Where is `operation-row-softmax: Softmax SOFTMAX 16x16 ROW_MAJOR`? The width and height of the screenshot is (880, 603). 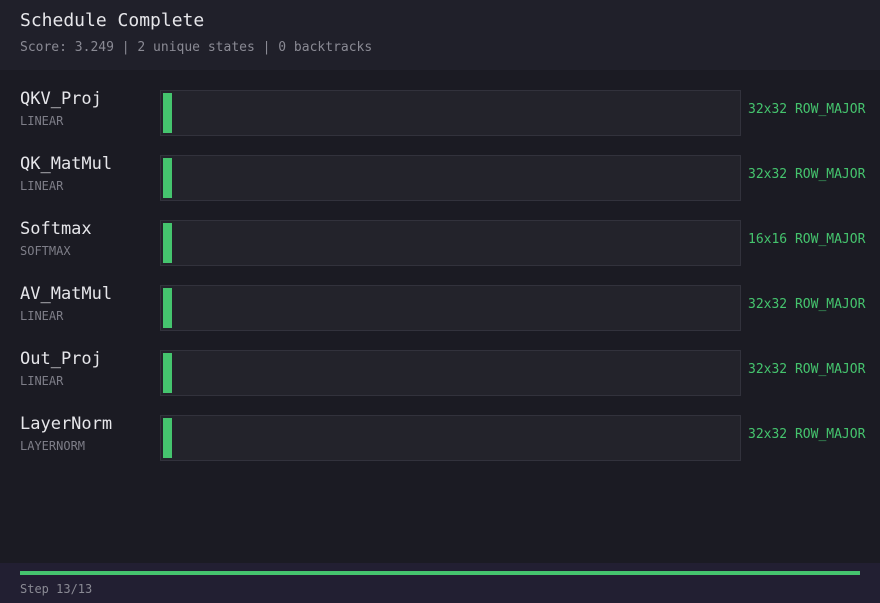
operation-row-softmax: Softmax SOFTMAX 16x16 ROW_MAJOR is located at coordinates (440, 252).